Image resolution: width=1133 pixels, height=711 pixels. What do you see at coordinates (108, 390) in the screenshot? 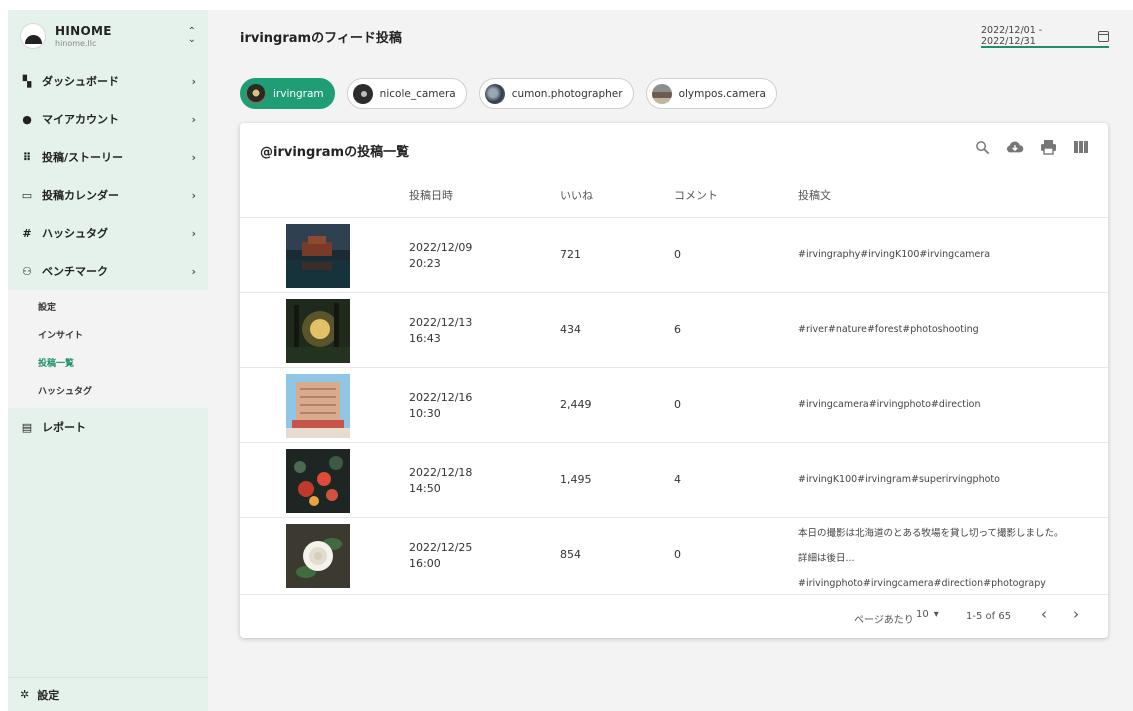
I see `subnav-item-hashtag: ハッシュタグ` at bounding box center [108, 390].